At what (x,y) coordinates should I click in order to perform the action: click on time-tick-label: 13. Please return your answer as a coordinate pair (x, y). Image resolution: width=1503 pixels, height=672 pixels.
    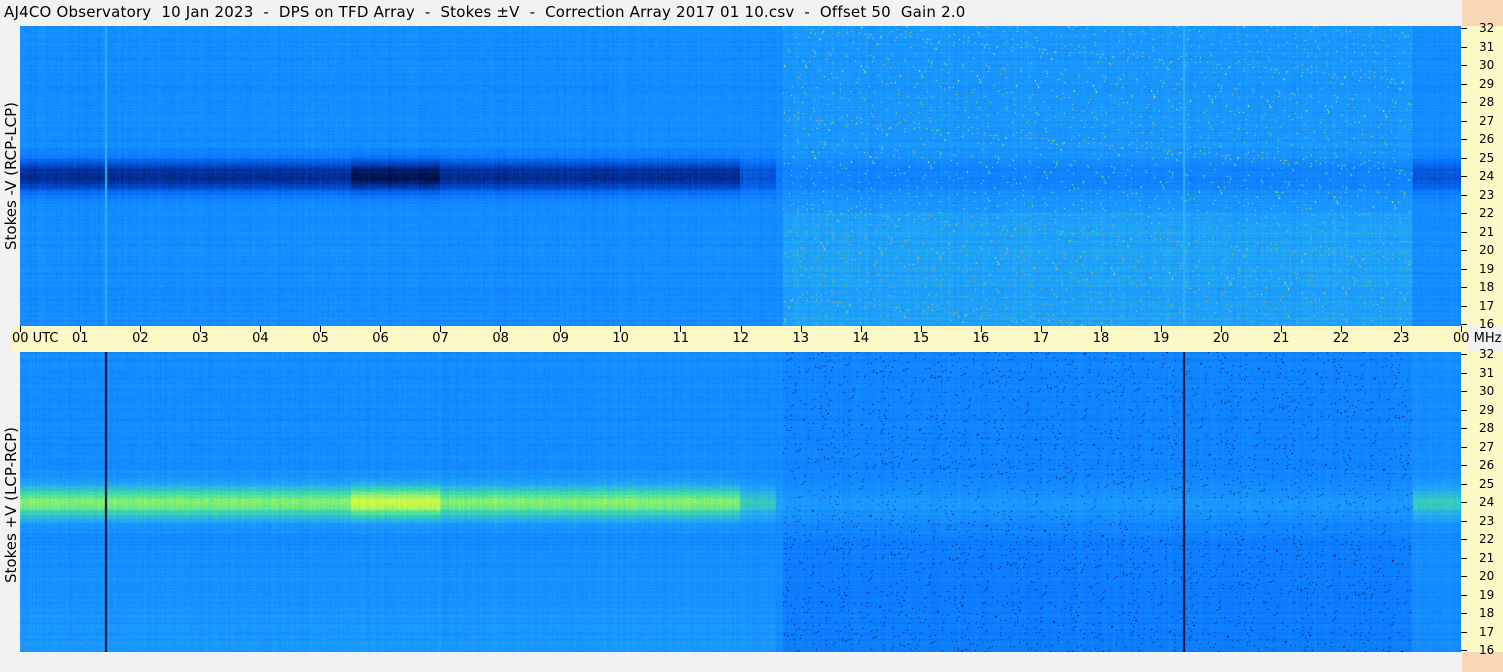
    Looking at the image, I should click on (801, 338).